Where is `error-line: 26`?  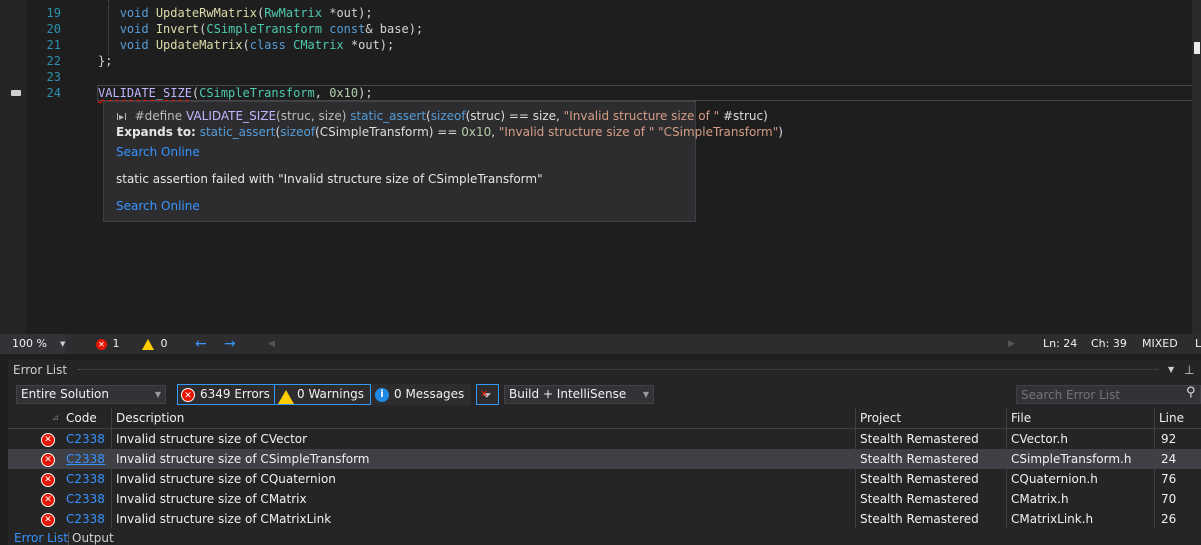 error-line: 26 is located at coordinates (1169, 519).